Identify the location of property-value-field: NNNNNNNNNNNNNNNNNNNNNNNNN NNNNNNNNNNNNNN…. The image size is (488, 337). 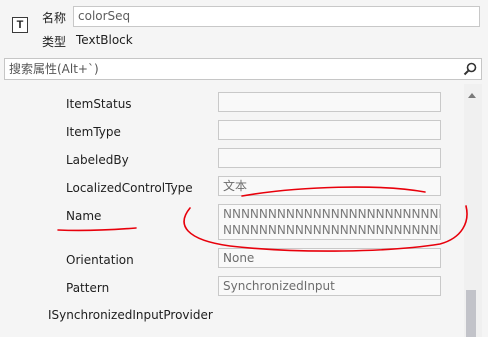
(329, 222).